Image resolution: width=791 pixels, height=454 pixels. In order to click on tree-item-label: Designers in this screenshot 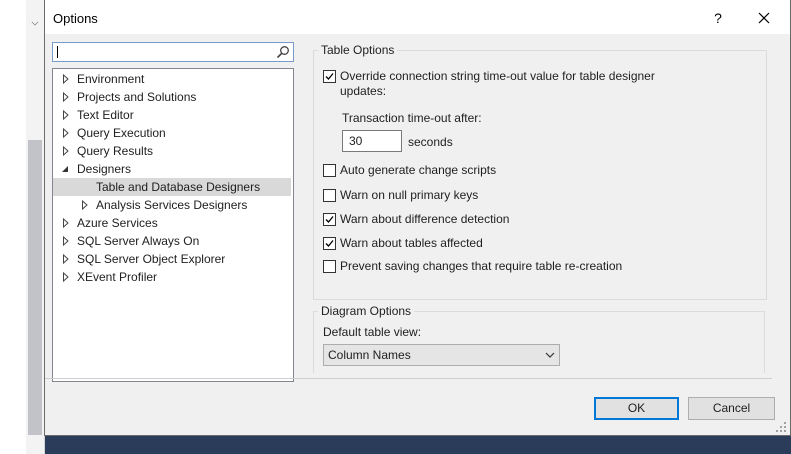, I will do `click(104, 169)`.